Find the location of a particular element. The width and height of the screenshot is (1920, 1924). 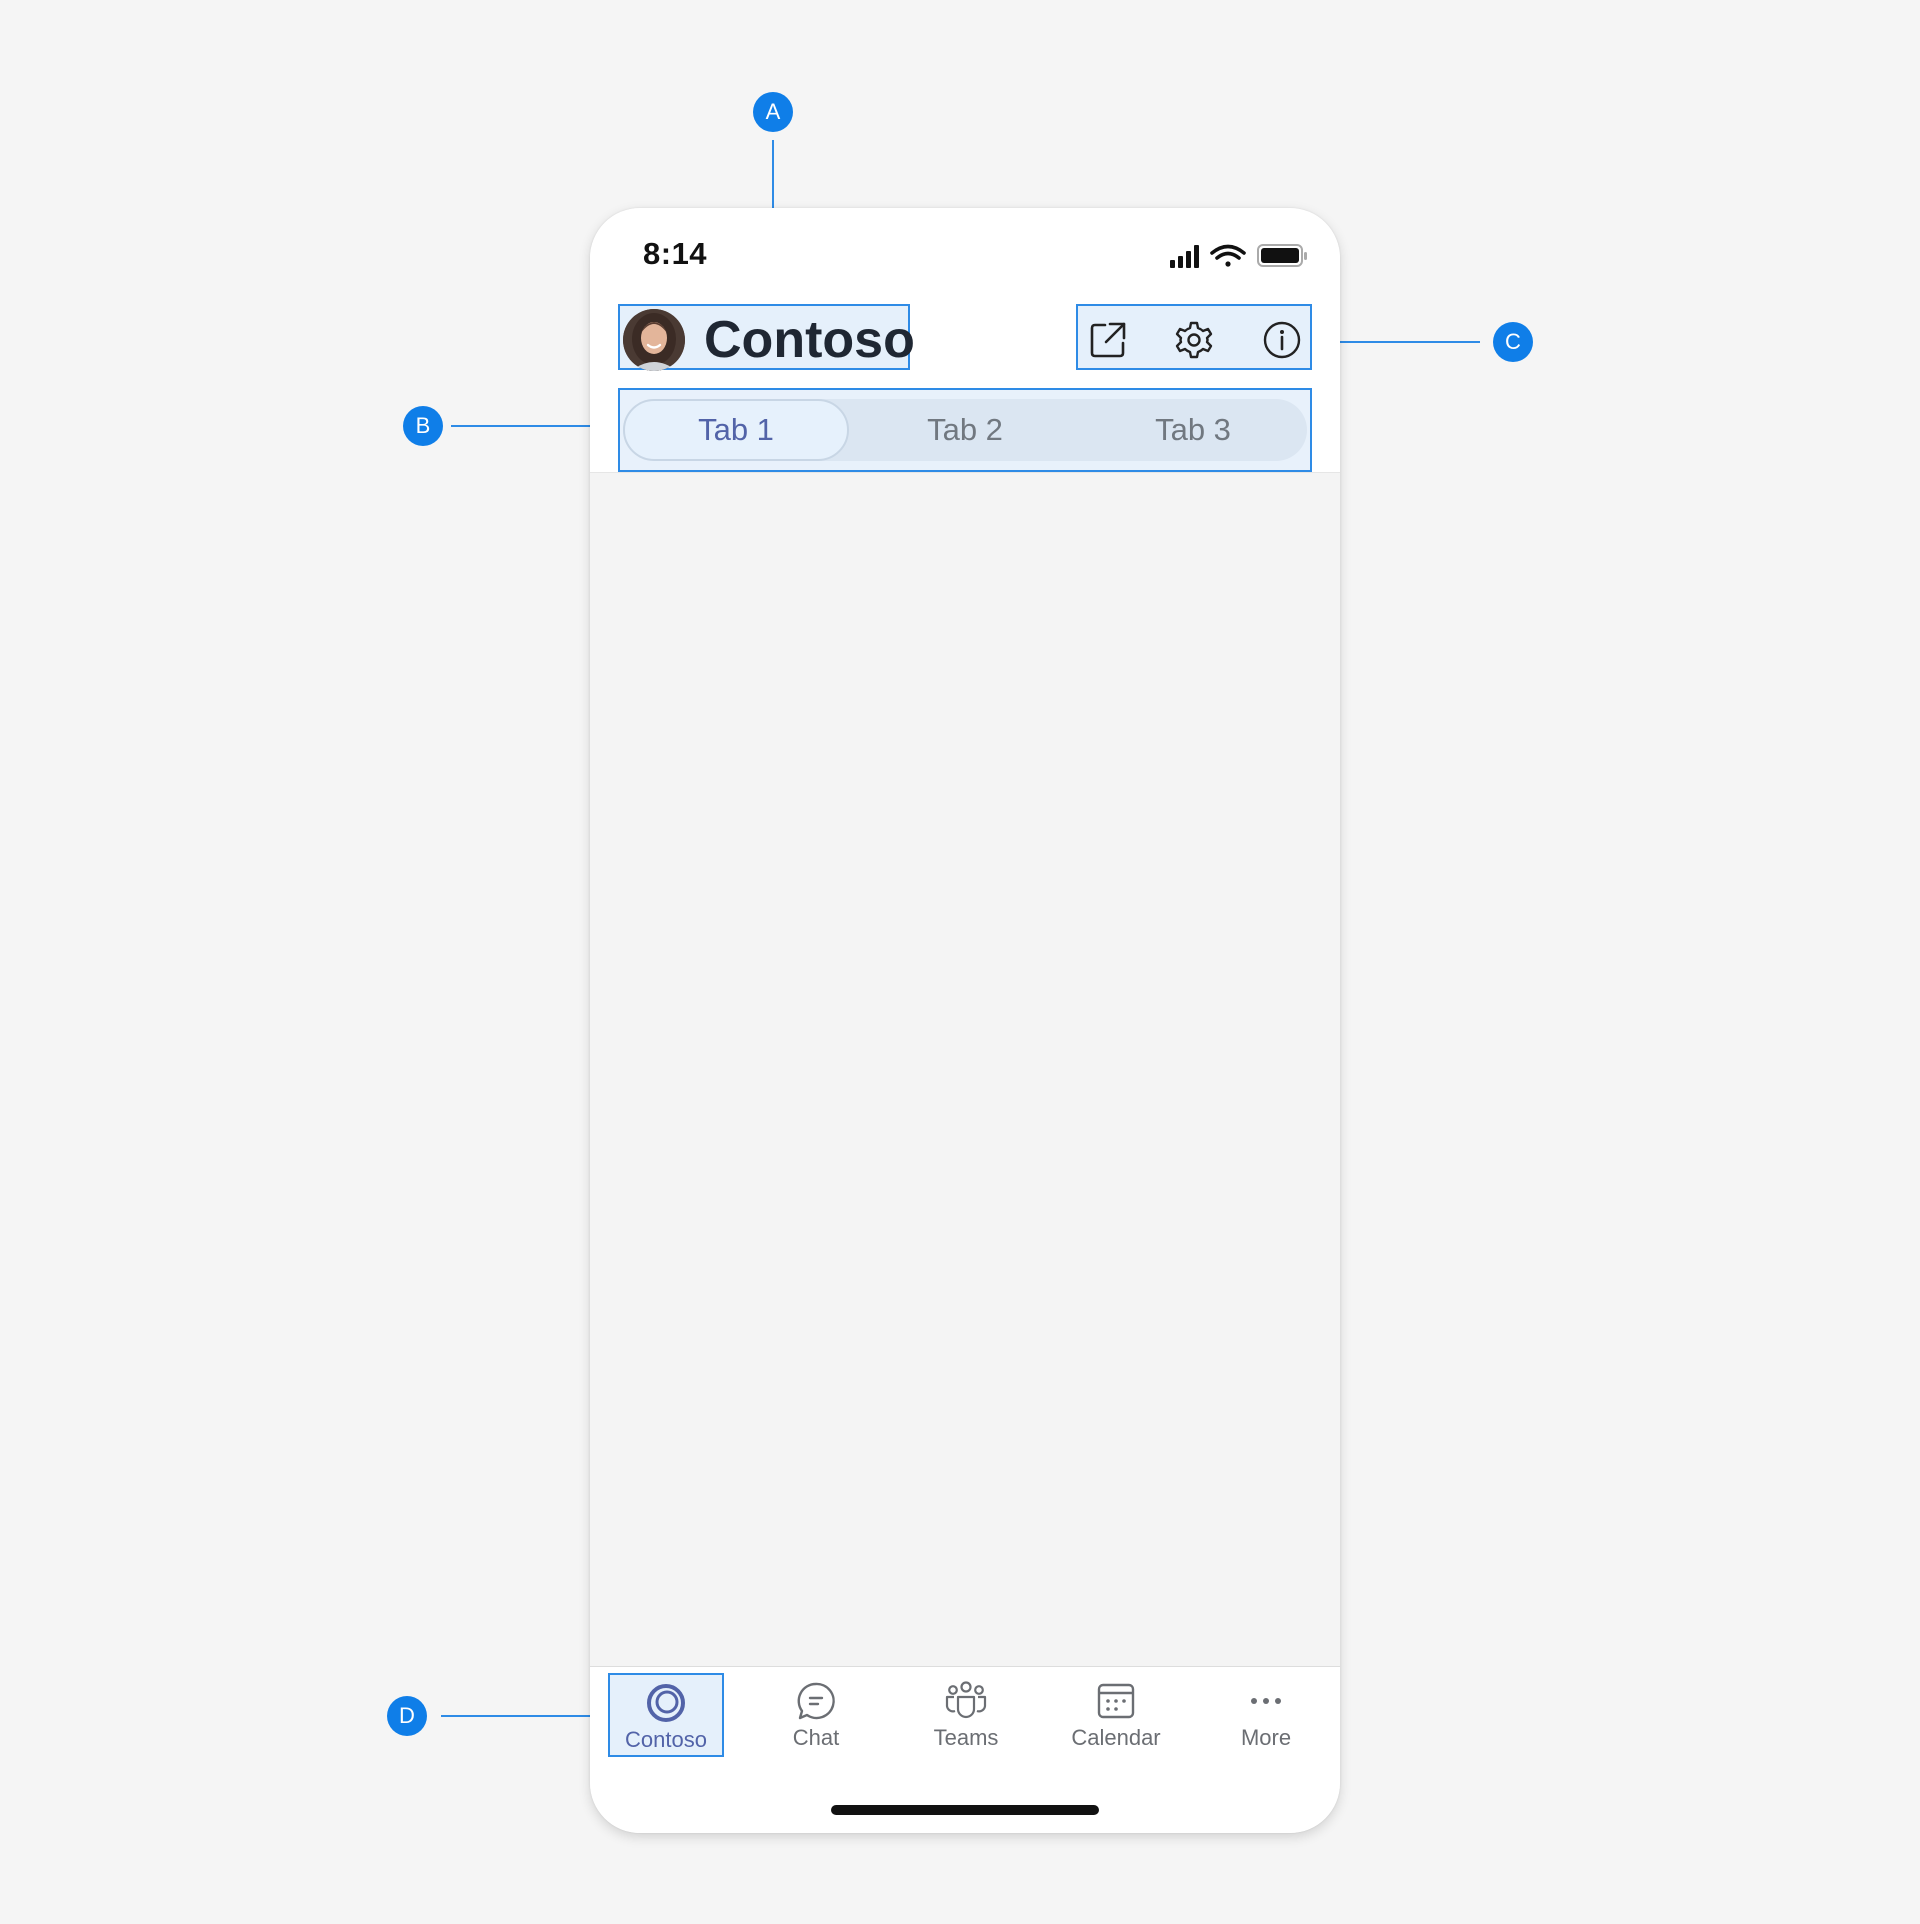

segmented-control: Tab 1 Tab 2 Tab 3 is located at coordinates (965, 430).